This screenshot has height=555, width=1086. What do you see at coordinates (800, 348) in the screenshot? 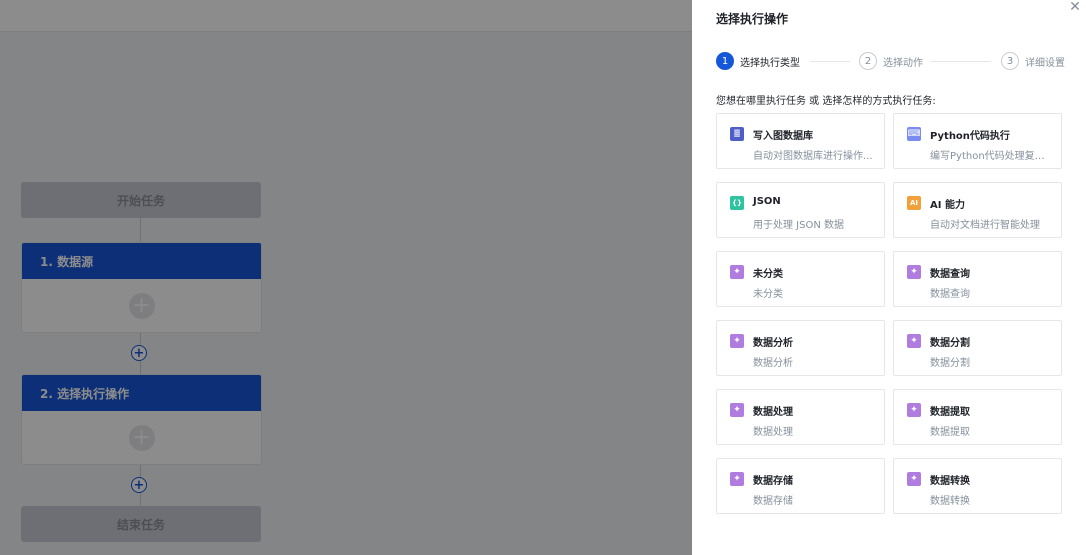
I see `operation-card: ✦ 数据分析 数据分析` at bounding box center [800, 348].